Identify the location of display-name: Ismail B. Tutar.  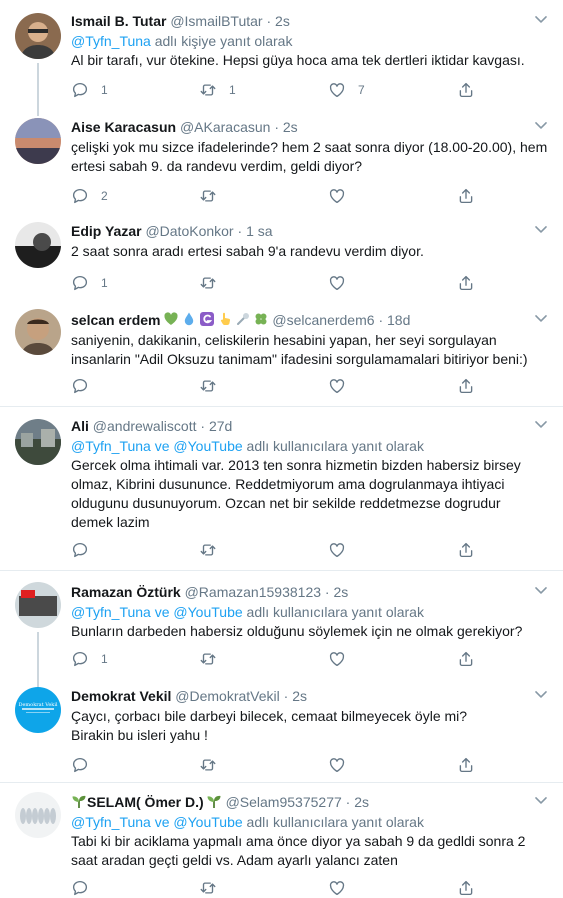
(118, 21).